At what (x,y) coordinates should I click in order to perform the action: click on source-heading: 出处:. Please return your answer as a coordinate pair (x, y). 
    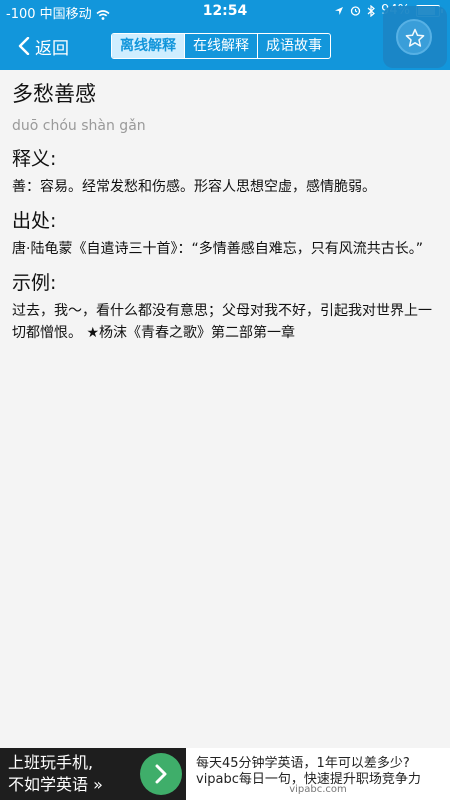
    Looking at the image, I should click on (34, 221).